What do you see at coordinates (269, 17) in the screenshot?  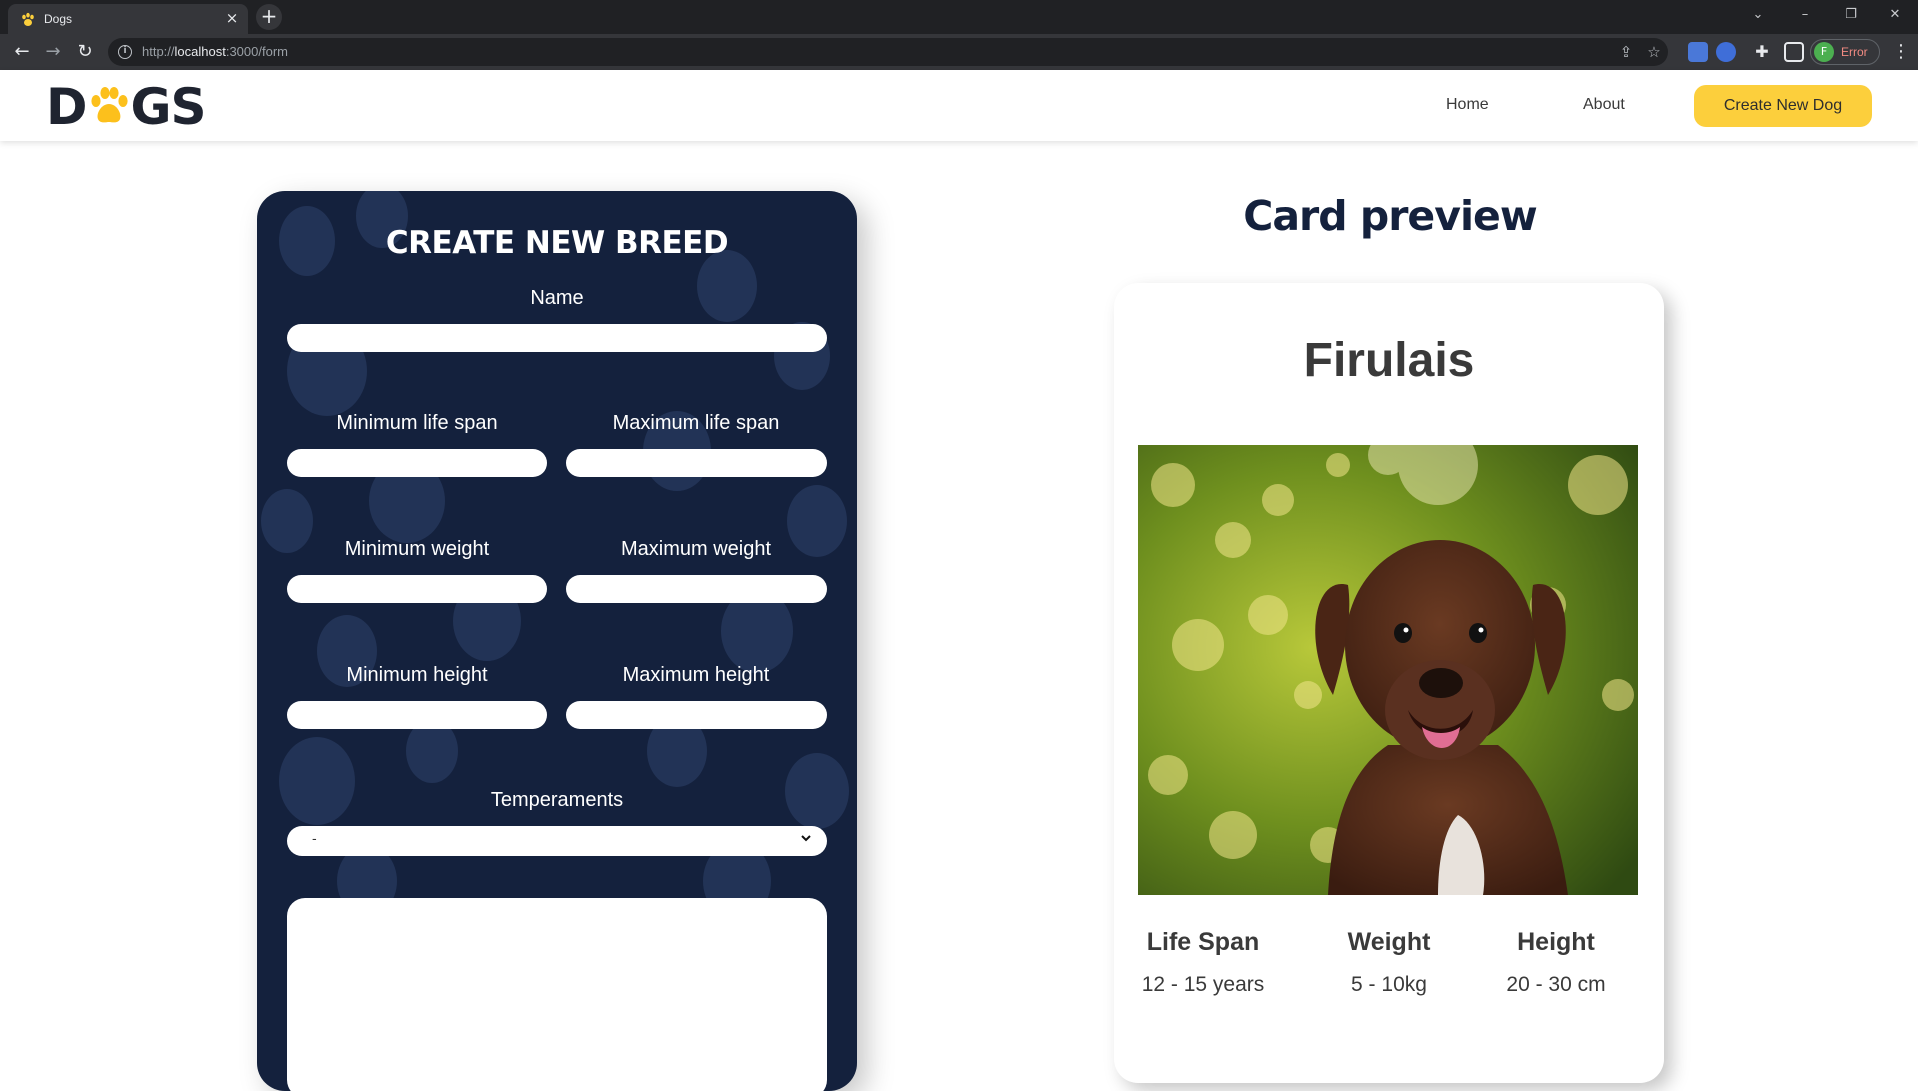 I see `new-tab-button: +` at bounding box center [269, 17].